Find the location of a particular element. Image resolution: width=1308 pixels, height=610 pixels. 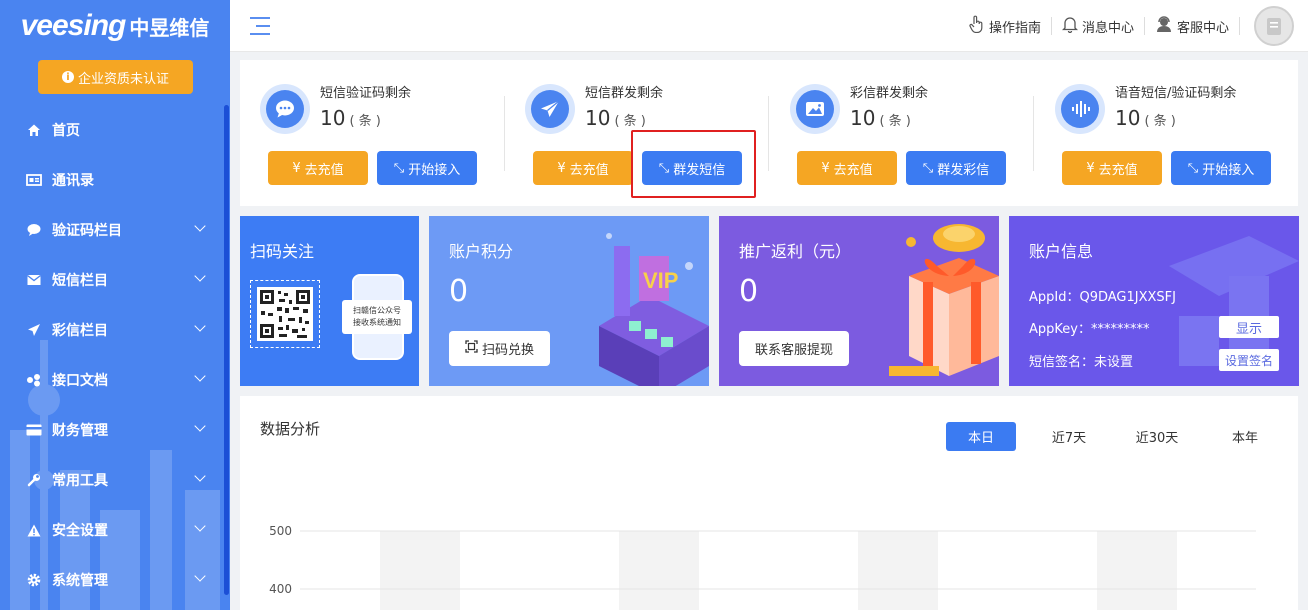

vip-illustration: VIP is located at coordinates (654, 309).